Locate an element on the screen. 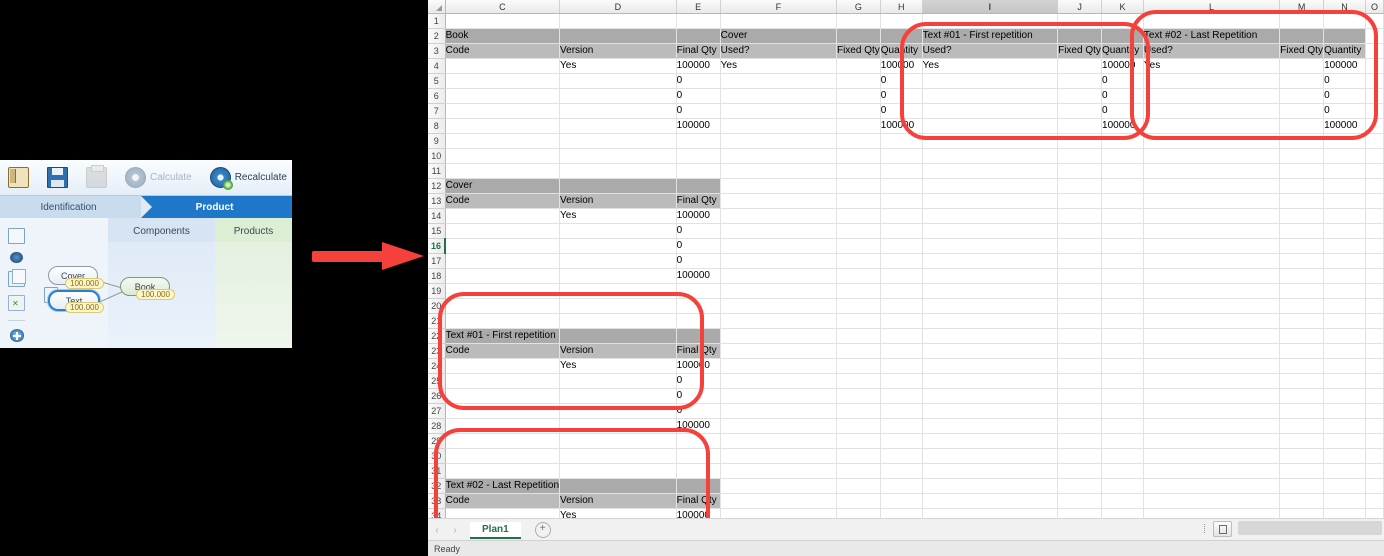 The width and height of the screenshot is (1384, 556). cell-N7: 0 is located at coordinates (1344, 111).